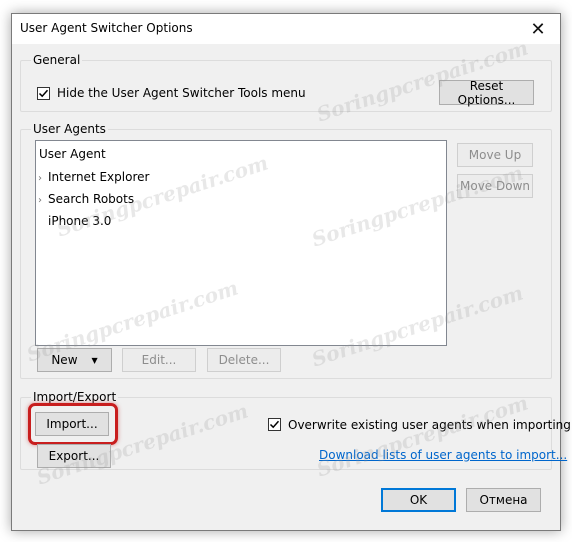 The image size is (572, 542). I want to click on list-item: › Internet Explorer, so click(93, 177).